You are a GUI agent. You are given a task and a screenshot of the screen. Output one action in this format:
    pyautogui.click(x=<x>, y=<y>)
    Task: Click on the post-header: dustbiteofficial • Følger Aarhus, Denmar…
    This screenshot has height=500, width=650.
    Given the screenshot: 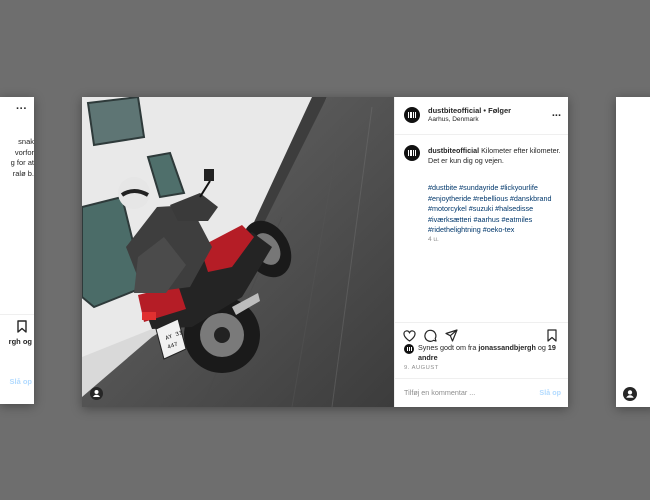 What is the action you would take?
    pyautogui.click(x=481, y=116)
    